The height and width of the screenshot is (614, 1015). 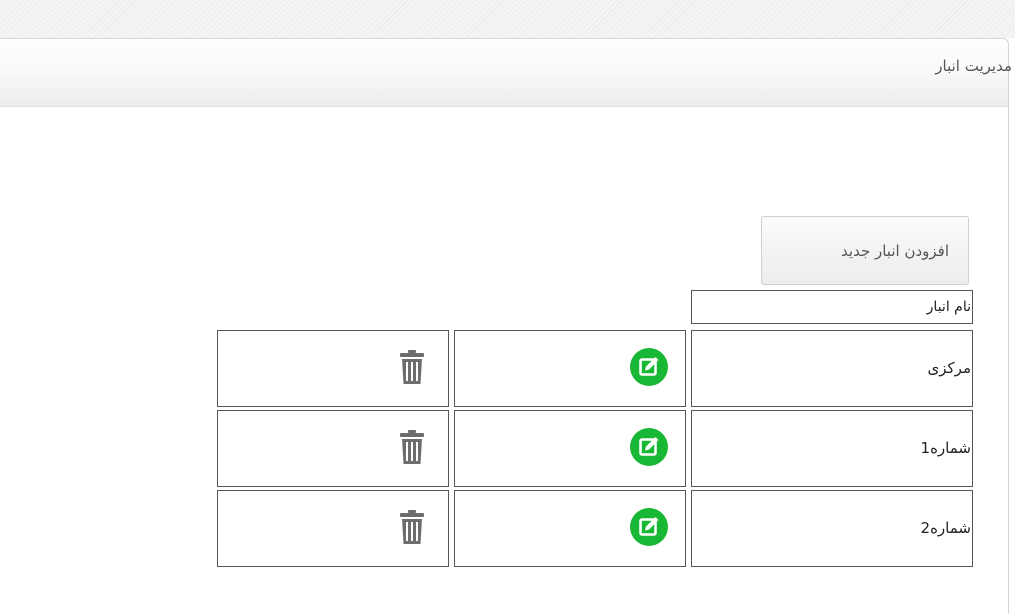 What do you see at coordinates (973, 66) in the screenshot?
I see `panel-title: مدیریت انبار` at bounding box center [973, 66].